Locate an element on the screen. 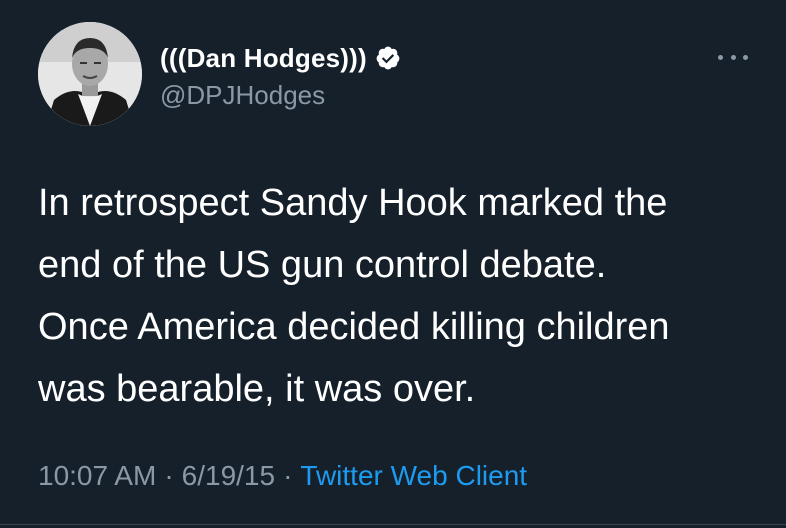 The height and width of the screenshot is (528, 786). divider is located at coordinates (393, 524).